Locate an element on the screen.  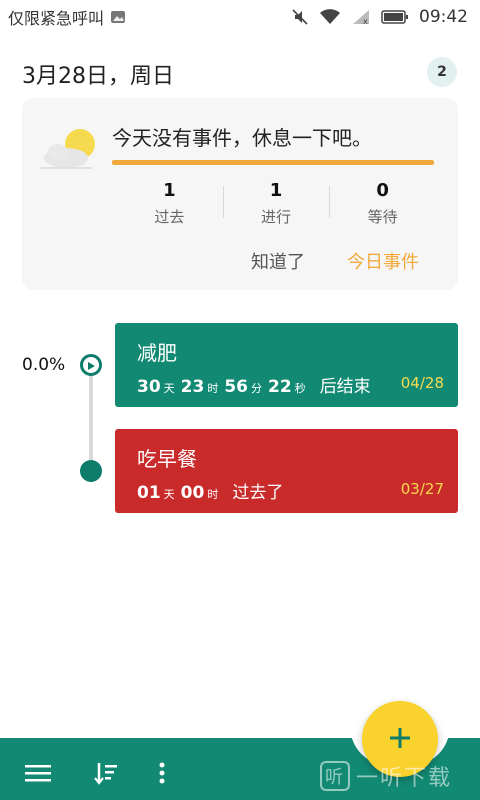
menu-icon is located at coordinates (38, 774).